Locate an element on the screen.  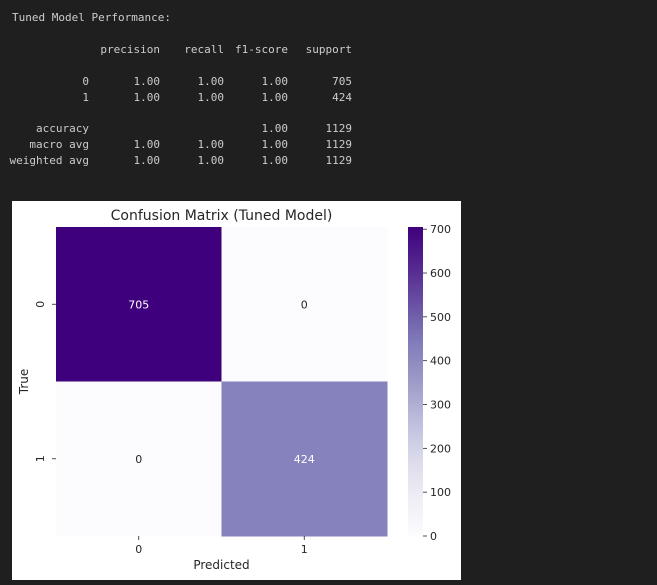
report-row-label: 0 is located at coordinates (85, 81).